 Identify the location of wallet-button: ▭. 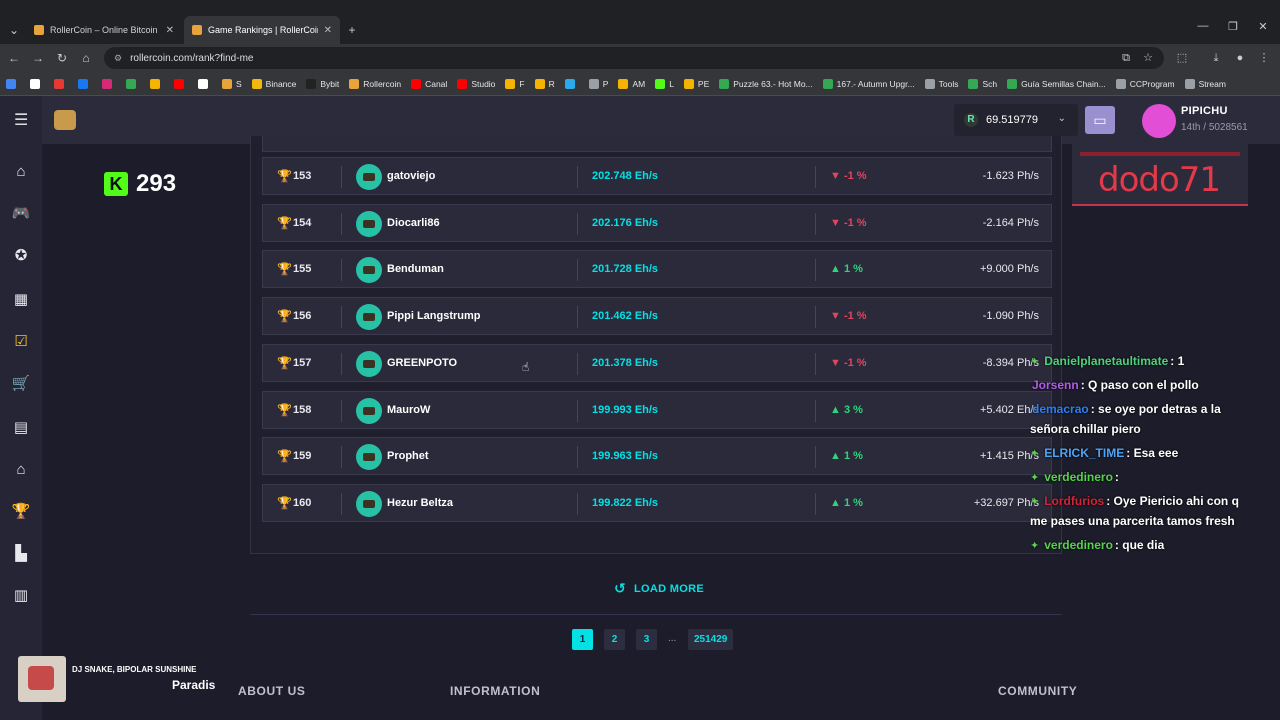
(1100, 120).